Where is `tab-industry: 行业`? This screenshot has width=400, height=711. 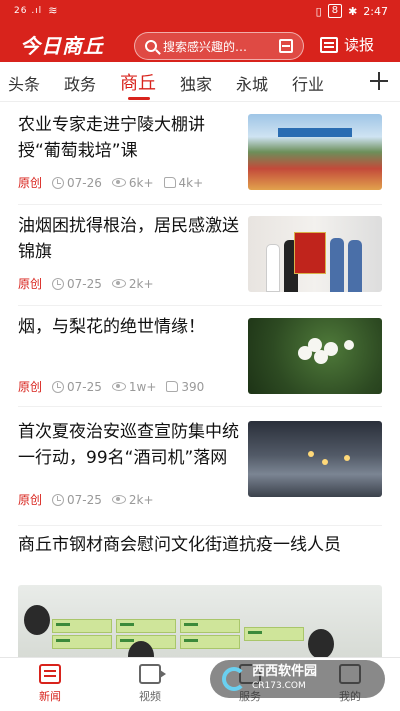
tab-industry: 行业 is located at coordinates (308, 83).